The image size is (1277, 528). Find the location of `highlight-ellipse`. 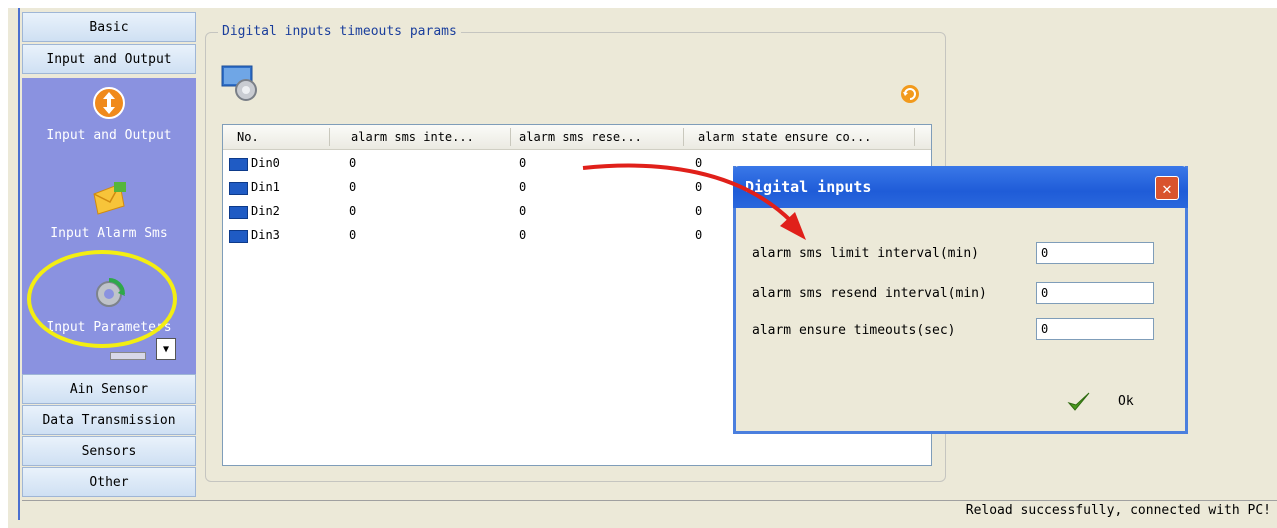

highlight-ellipse is located at coordinates (102, 299).